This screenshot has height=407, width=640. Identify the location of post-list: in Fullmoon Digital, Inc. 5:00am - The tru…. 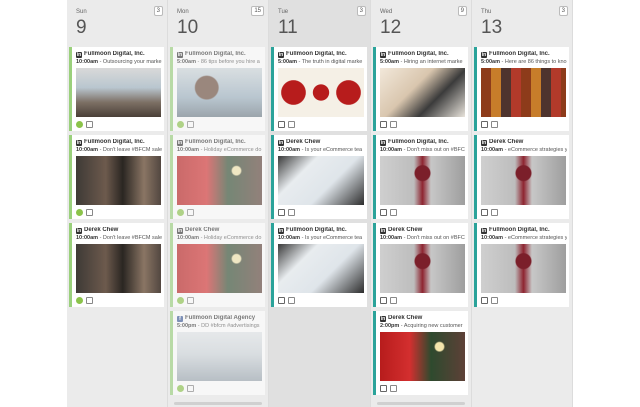
(319, 179).